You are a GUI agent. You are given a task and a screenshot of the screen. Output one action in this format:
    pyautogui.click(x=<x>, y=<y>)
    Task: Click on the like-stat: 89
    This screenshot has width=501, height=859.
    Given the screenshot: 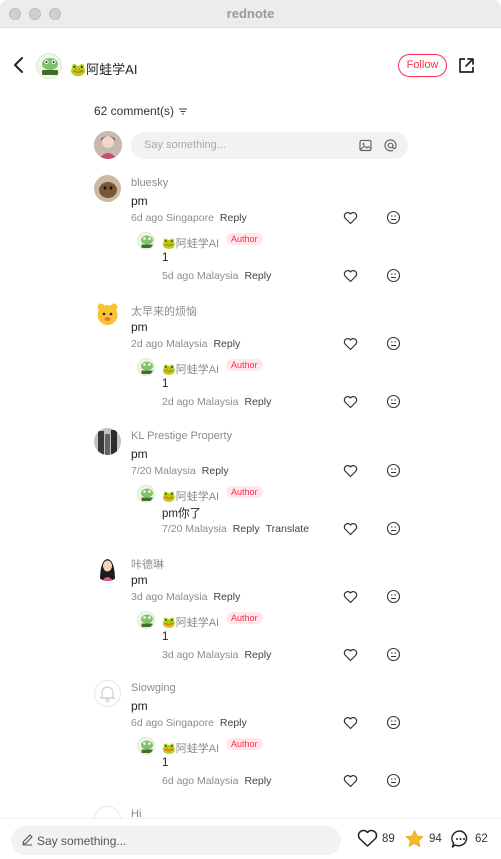 What is the action you would take?
    pyautogui.click(x=376, y=838)
    